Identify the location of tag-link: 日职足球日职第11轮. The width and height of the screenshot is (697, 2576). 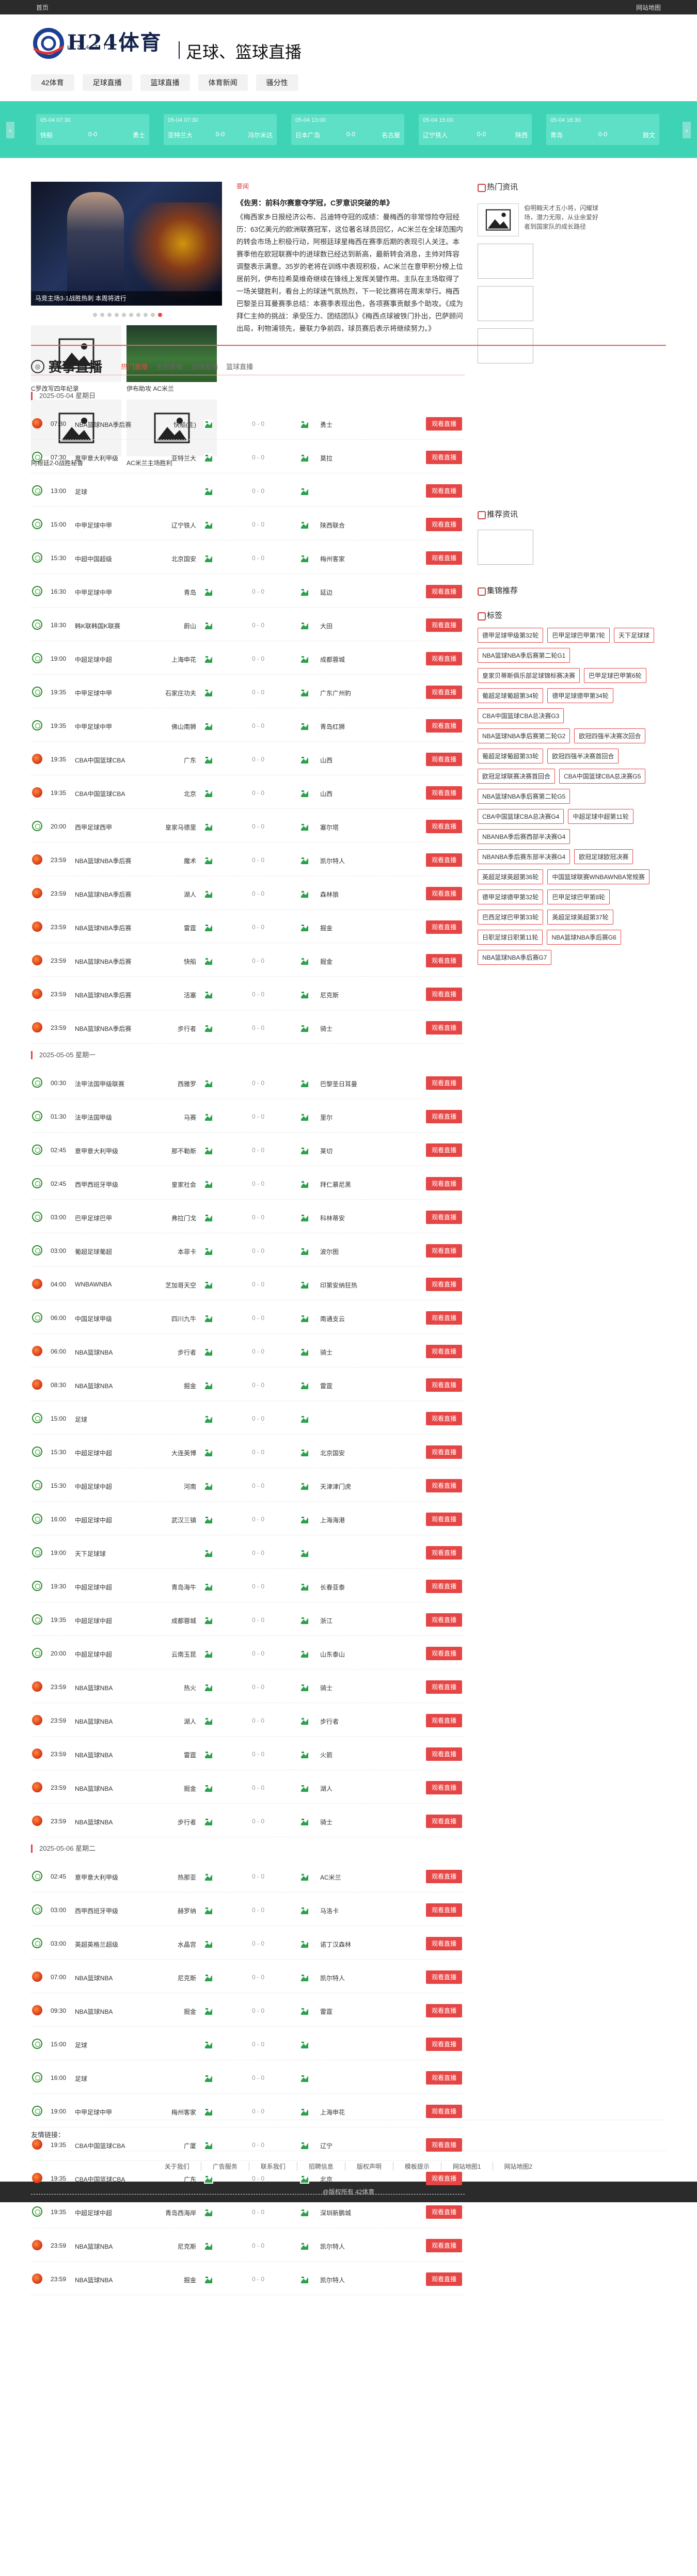
(510, 937).